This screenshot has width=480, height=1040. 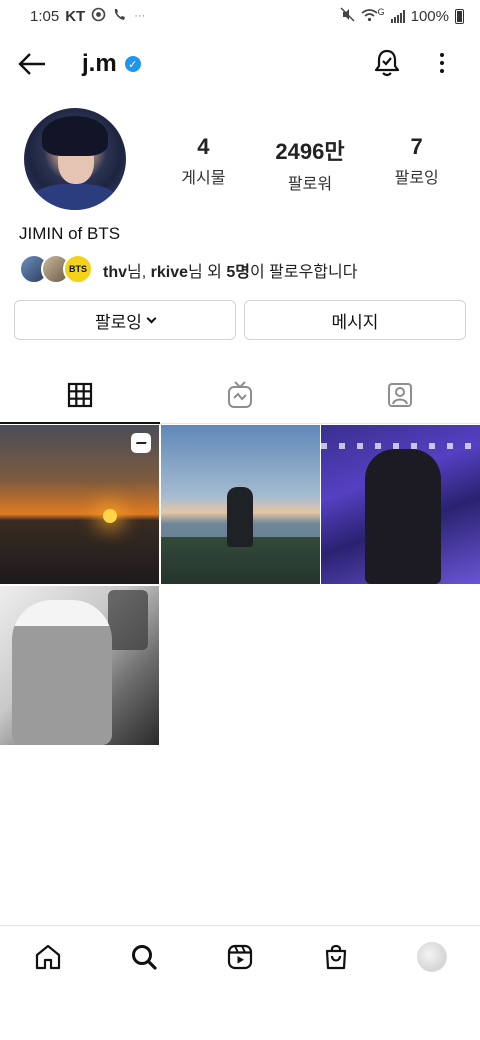 What do you see at coordinates (240, 504) in the screenshot?
I see `post-thumbnail-seaside` at bounding box center [240, 504].